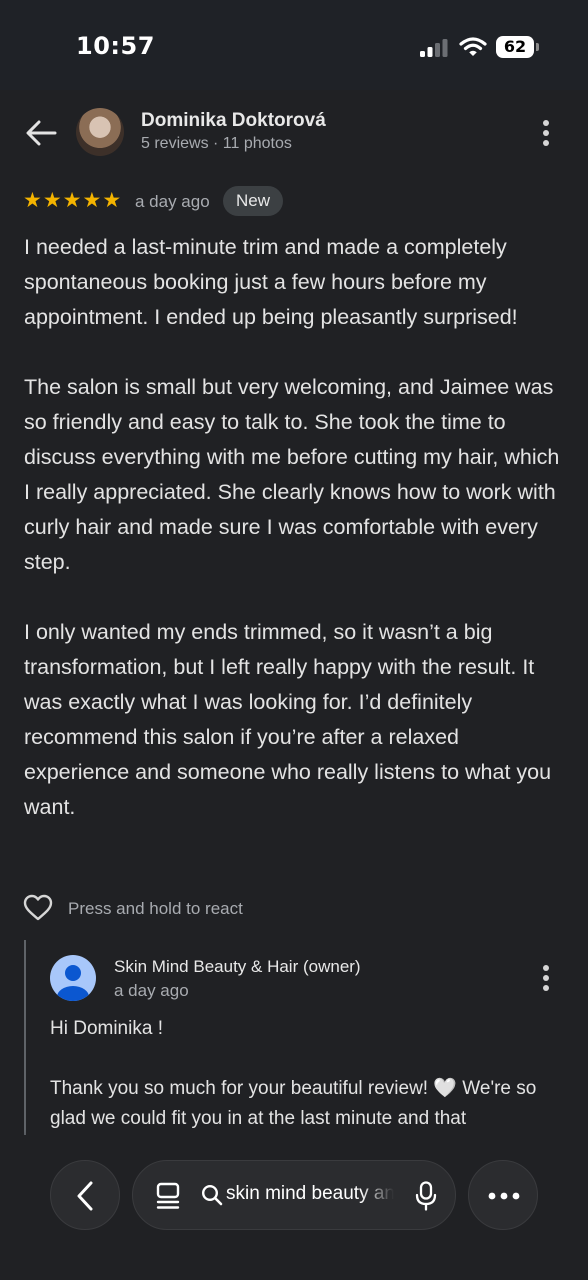 Image resolution: width=588 pixels, height=1280 pixels. I want to click on new-badge: New, so click(253, 201).